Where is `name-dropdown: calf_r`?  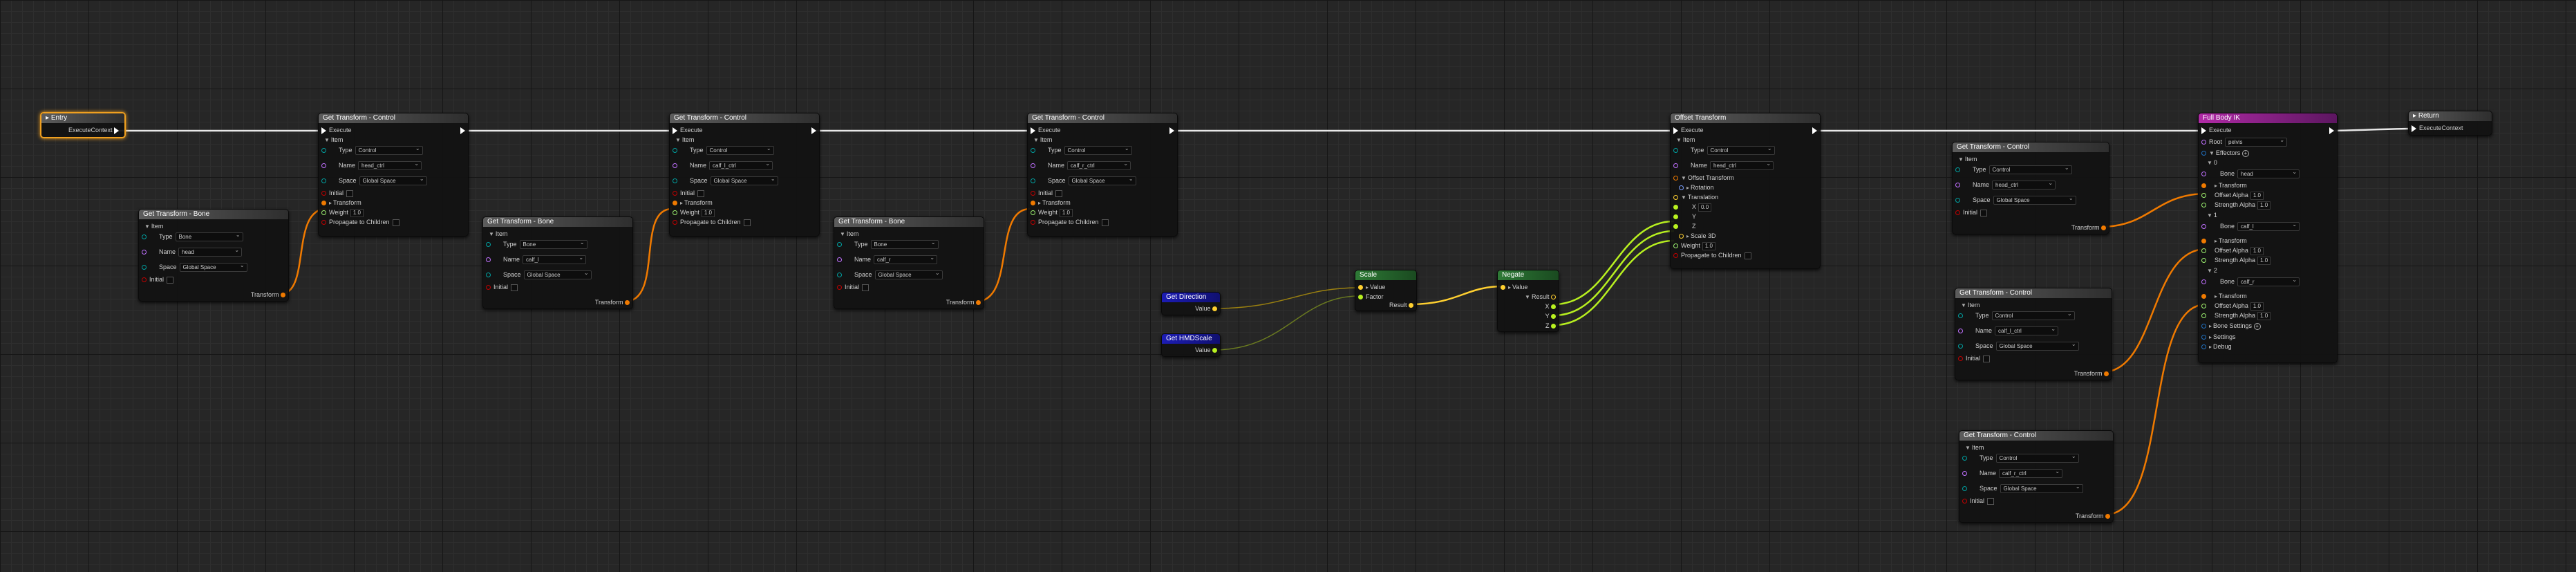
name-dropdown: calf_r is located at coordinates (906, 259).